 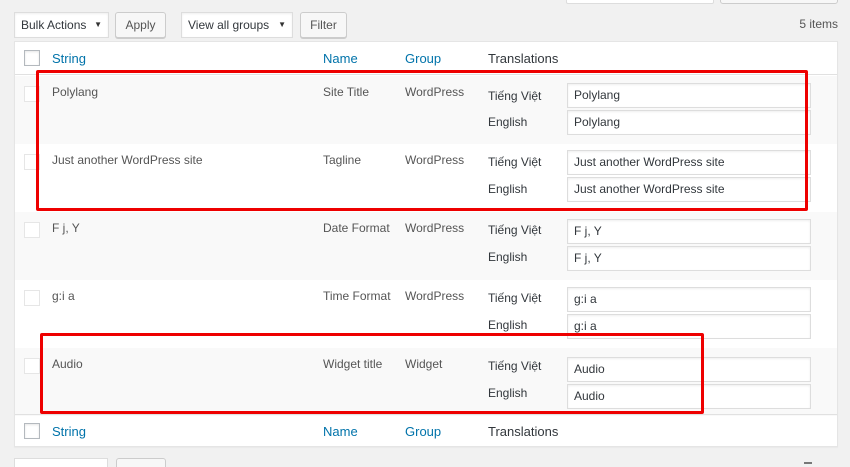 I want to click on bulk-actions-select, so click(x=61, y=462).